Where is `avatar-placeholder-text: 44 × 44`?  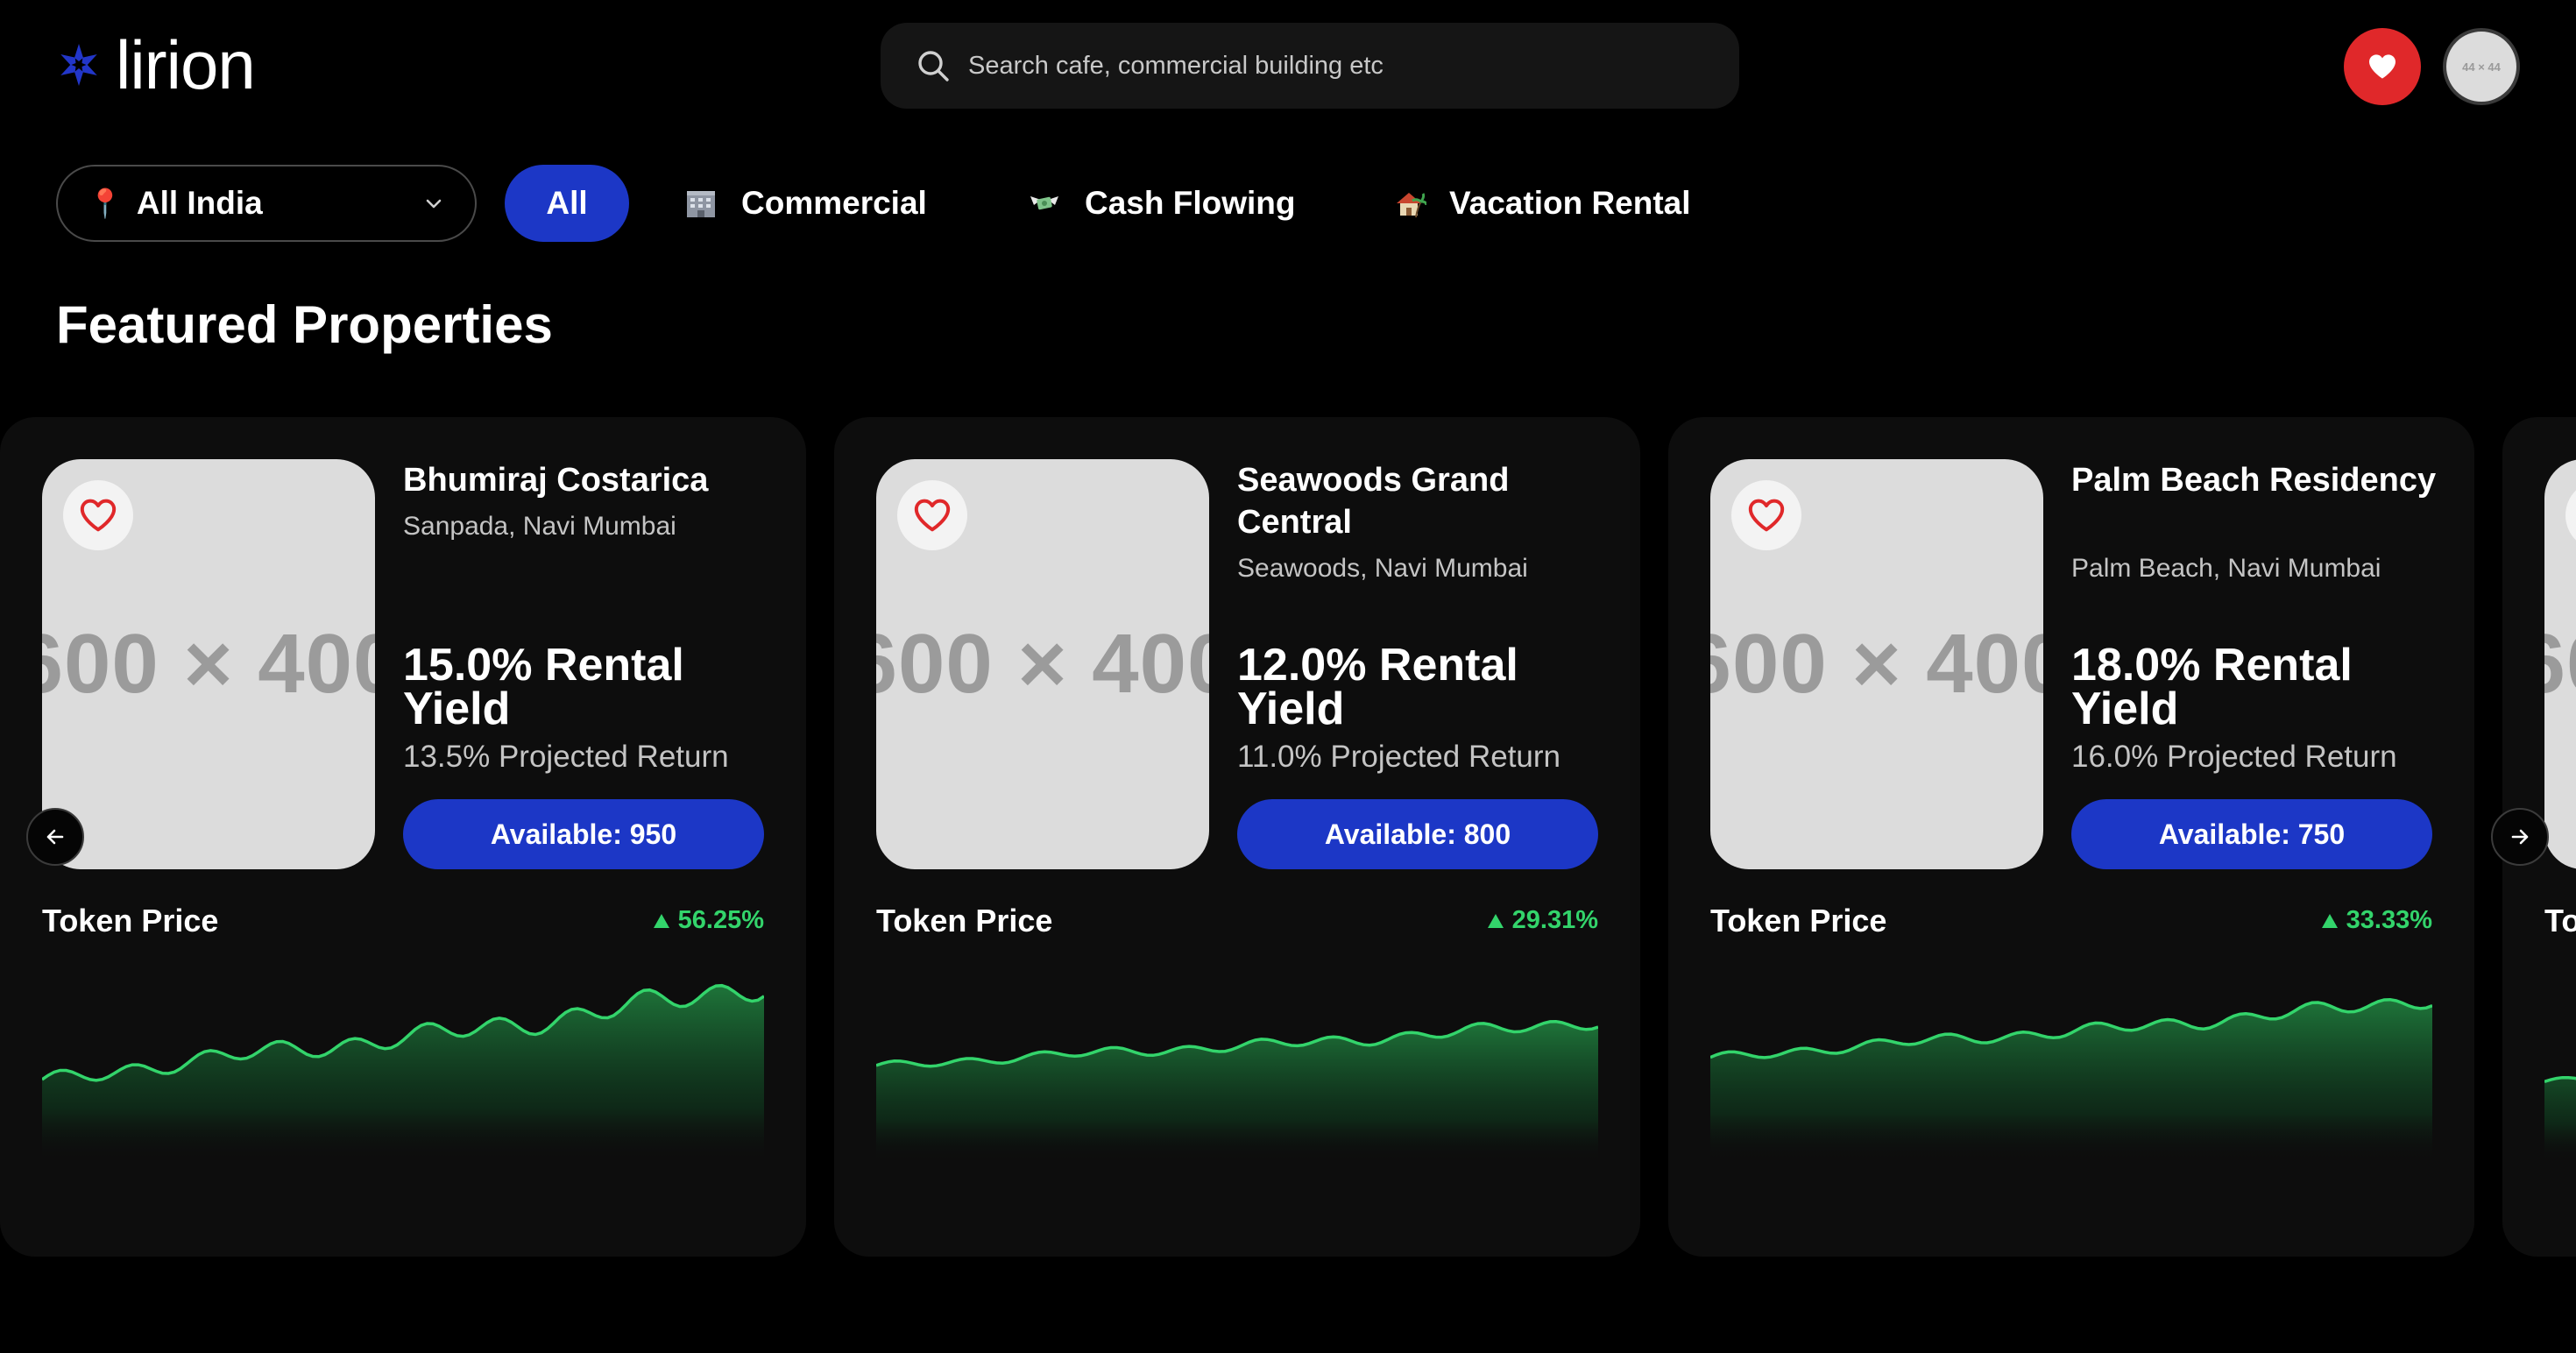 avatar-placeholder-text: 44 × 44 is located at coordinates (2481, 67).